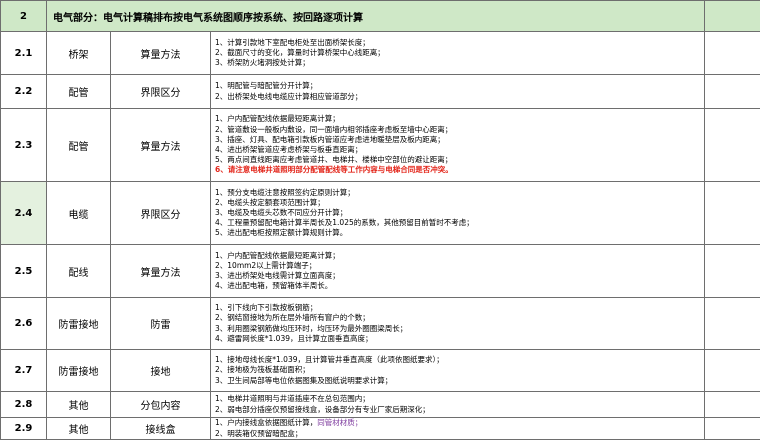 The width and height of the screenshot is (760, 440). What do you see at coordinates (459, 223) in the screenshot?
I see `desc-line: 4、工程量预留配电箱计算半周长及1.025的系数，其他预留目前暂时不考虑；` at bounding box center [459, 223].